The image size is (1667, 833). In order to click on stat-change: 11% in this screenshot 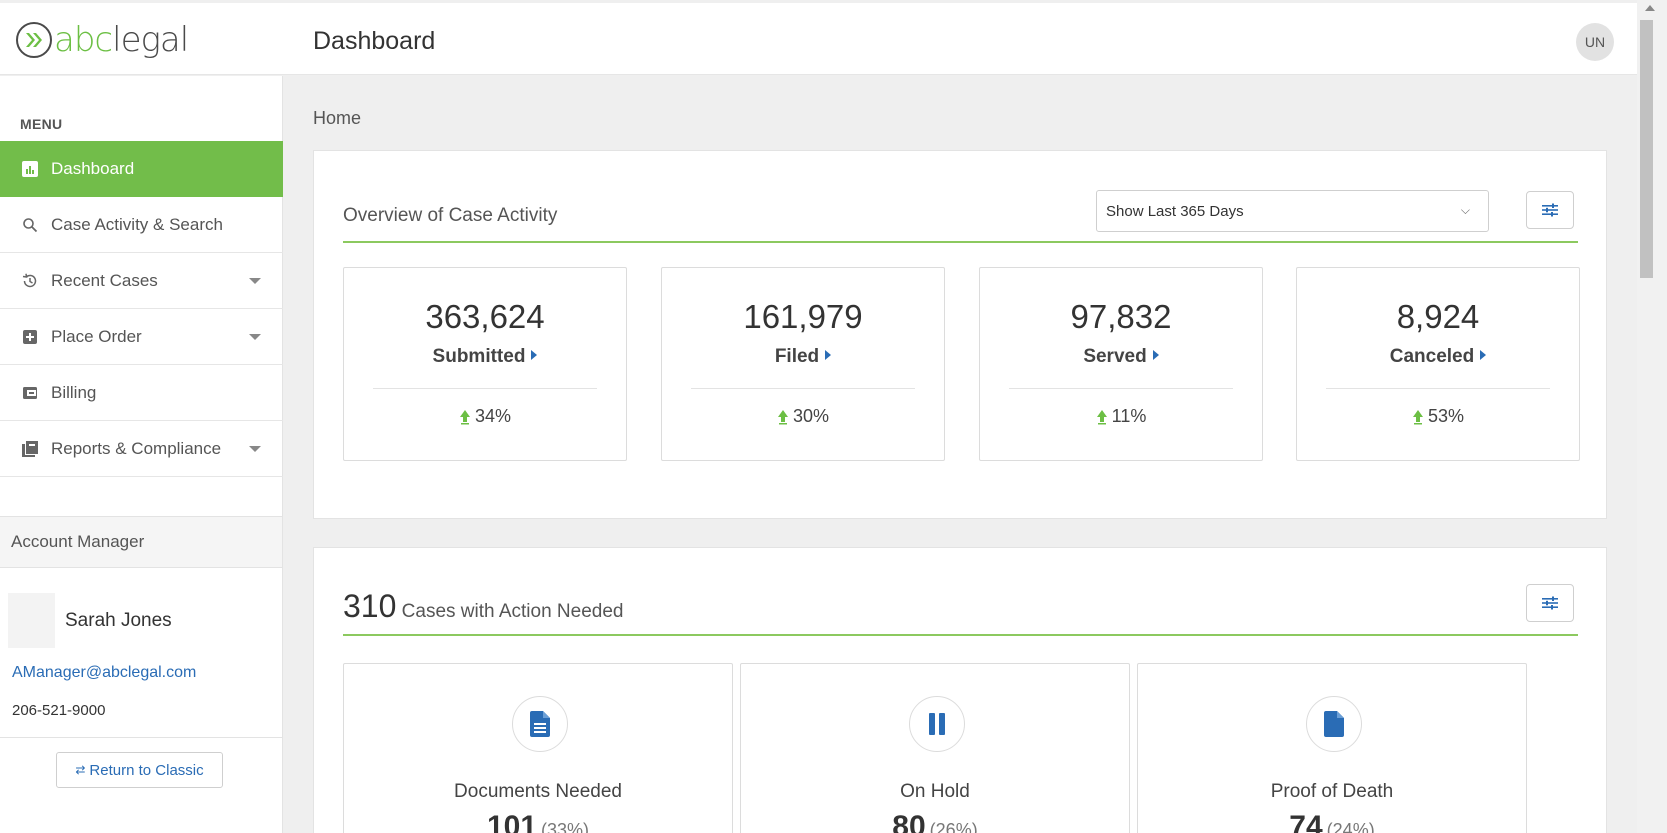, I will do `click(1121, 416)`.